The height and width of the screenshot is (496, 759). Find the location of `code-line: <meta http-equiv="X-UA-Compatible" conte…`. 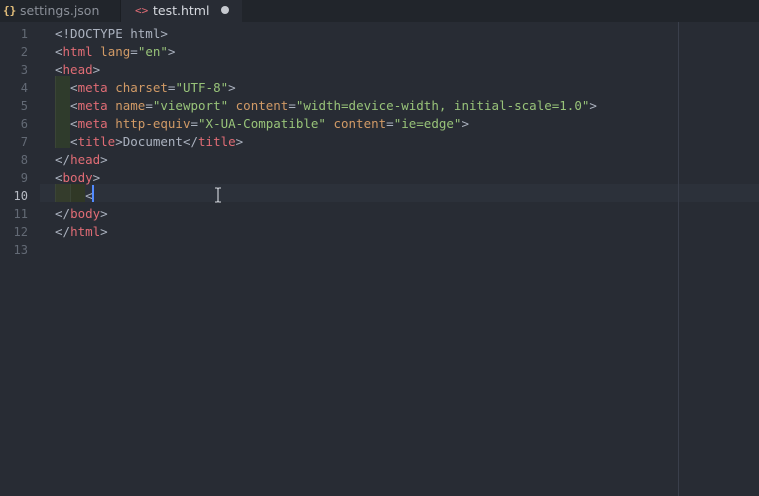

code-line: <meta http-equiv="X-UA-Compatible" conte… is located at coordinates (262, 124).